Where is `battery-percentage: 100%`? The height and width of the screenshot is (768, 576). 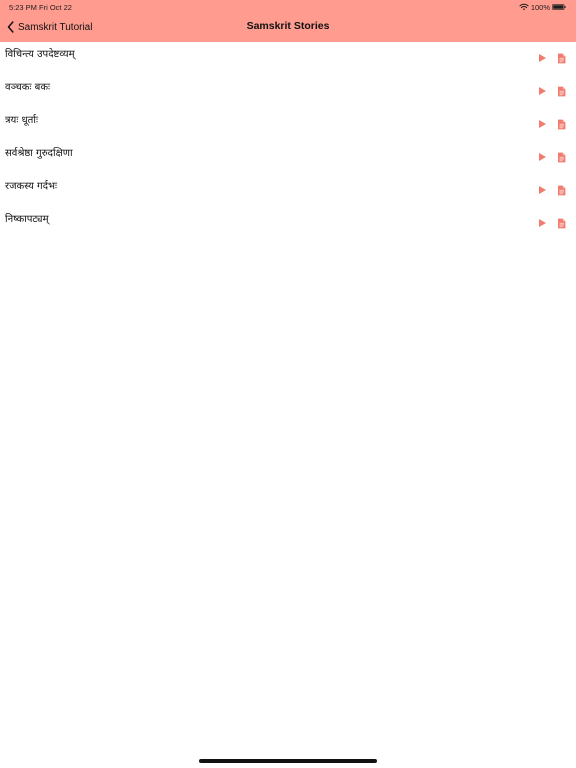
battery-percentage: 100% is located at coordinates (540, 7).